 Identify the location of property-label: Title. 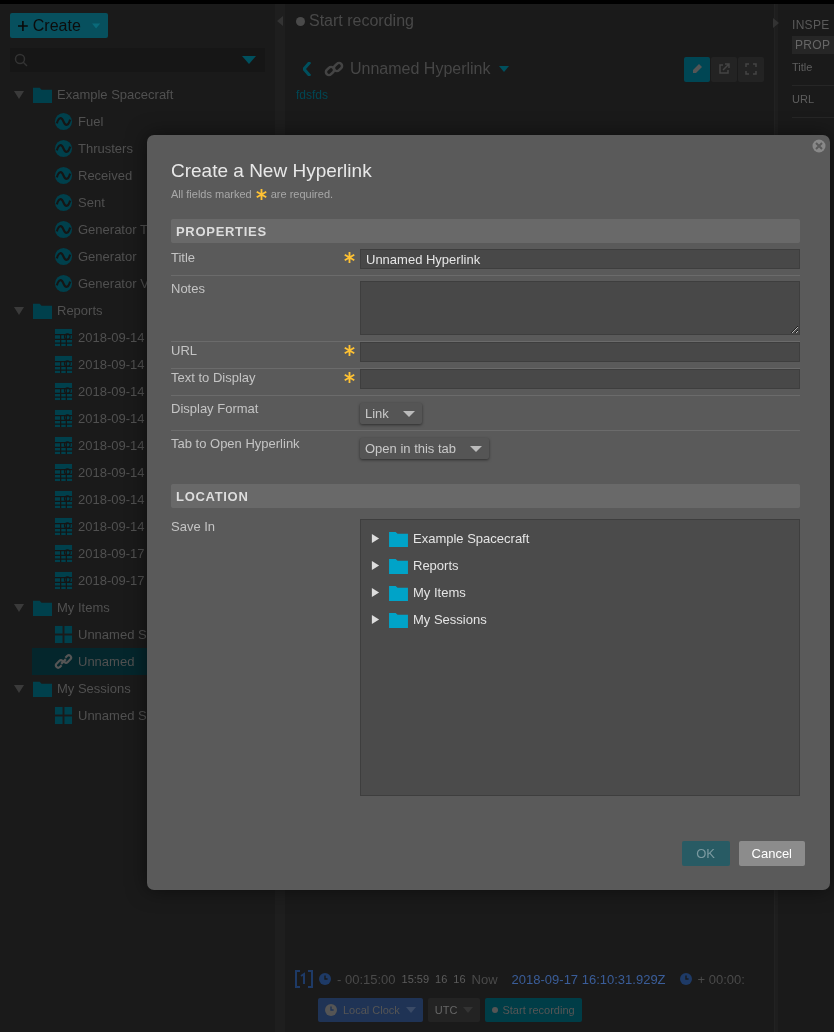
(813, 70).